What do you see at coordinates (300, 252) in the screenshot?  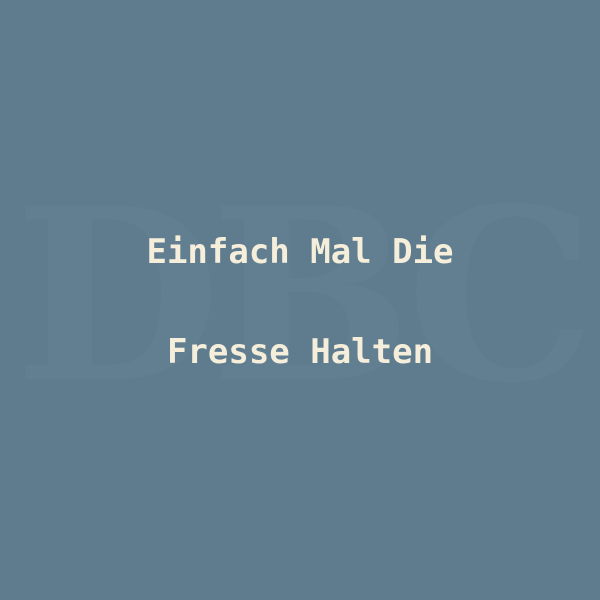 I see `quote-line-1: Einfach Mal Die` at bounding box center [300, 252].